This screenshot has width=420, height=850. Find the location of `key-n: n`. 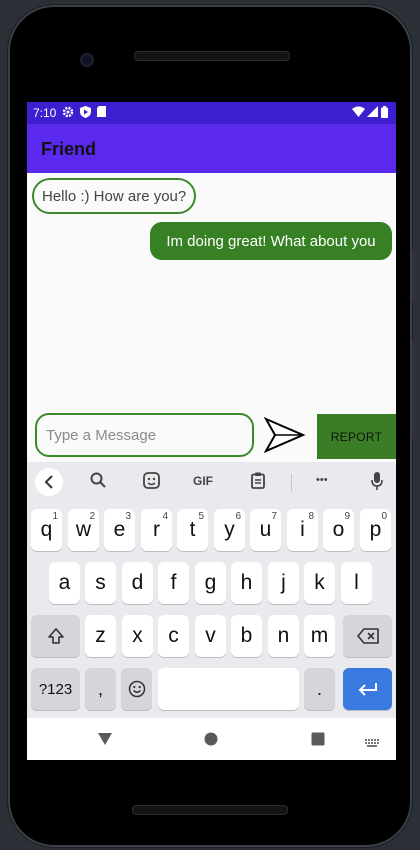

key-n: n is located at coordinates (283, 636).